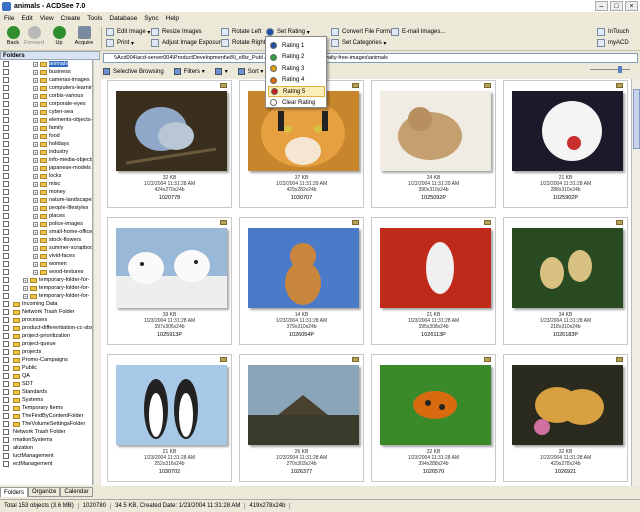 The height and width of the screenshot is (512, 640). What do you see at coordinates (296, 45) in the screenshot?
I see `rating-1-item: Rating 1` at bounding box center [296, 45].